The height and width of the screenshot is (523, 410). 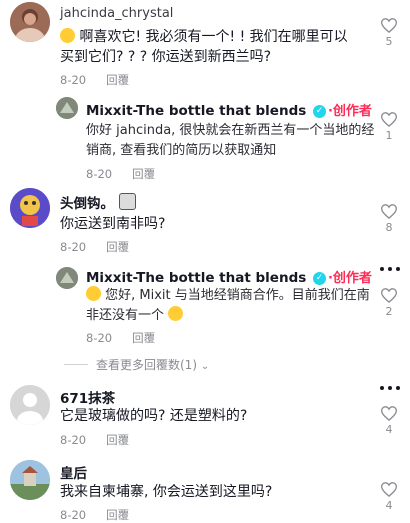 I want to click on like-count: 1, so click(x=389, y=135).